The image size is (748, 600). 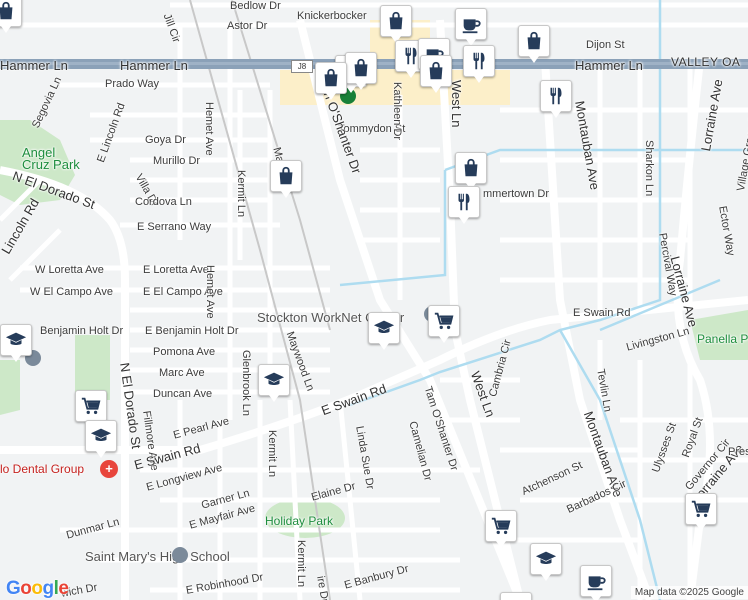 What do you see at coordinates (154, 65) in the screenshot?
I see `street-hammer-mid: Hammer Ln` at bounding box center [154, 65].